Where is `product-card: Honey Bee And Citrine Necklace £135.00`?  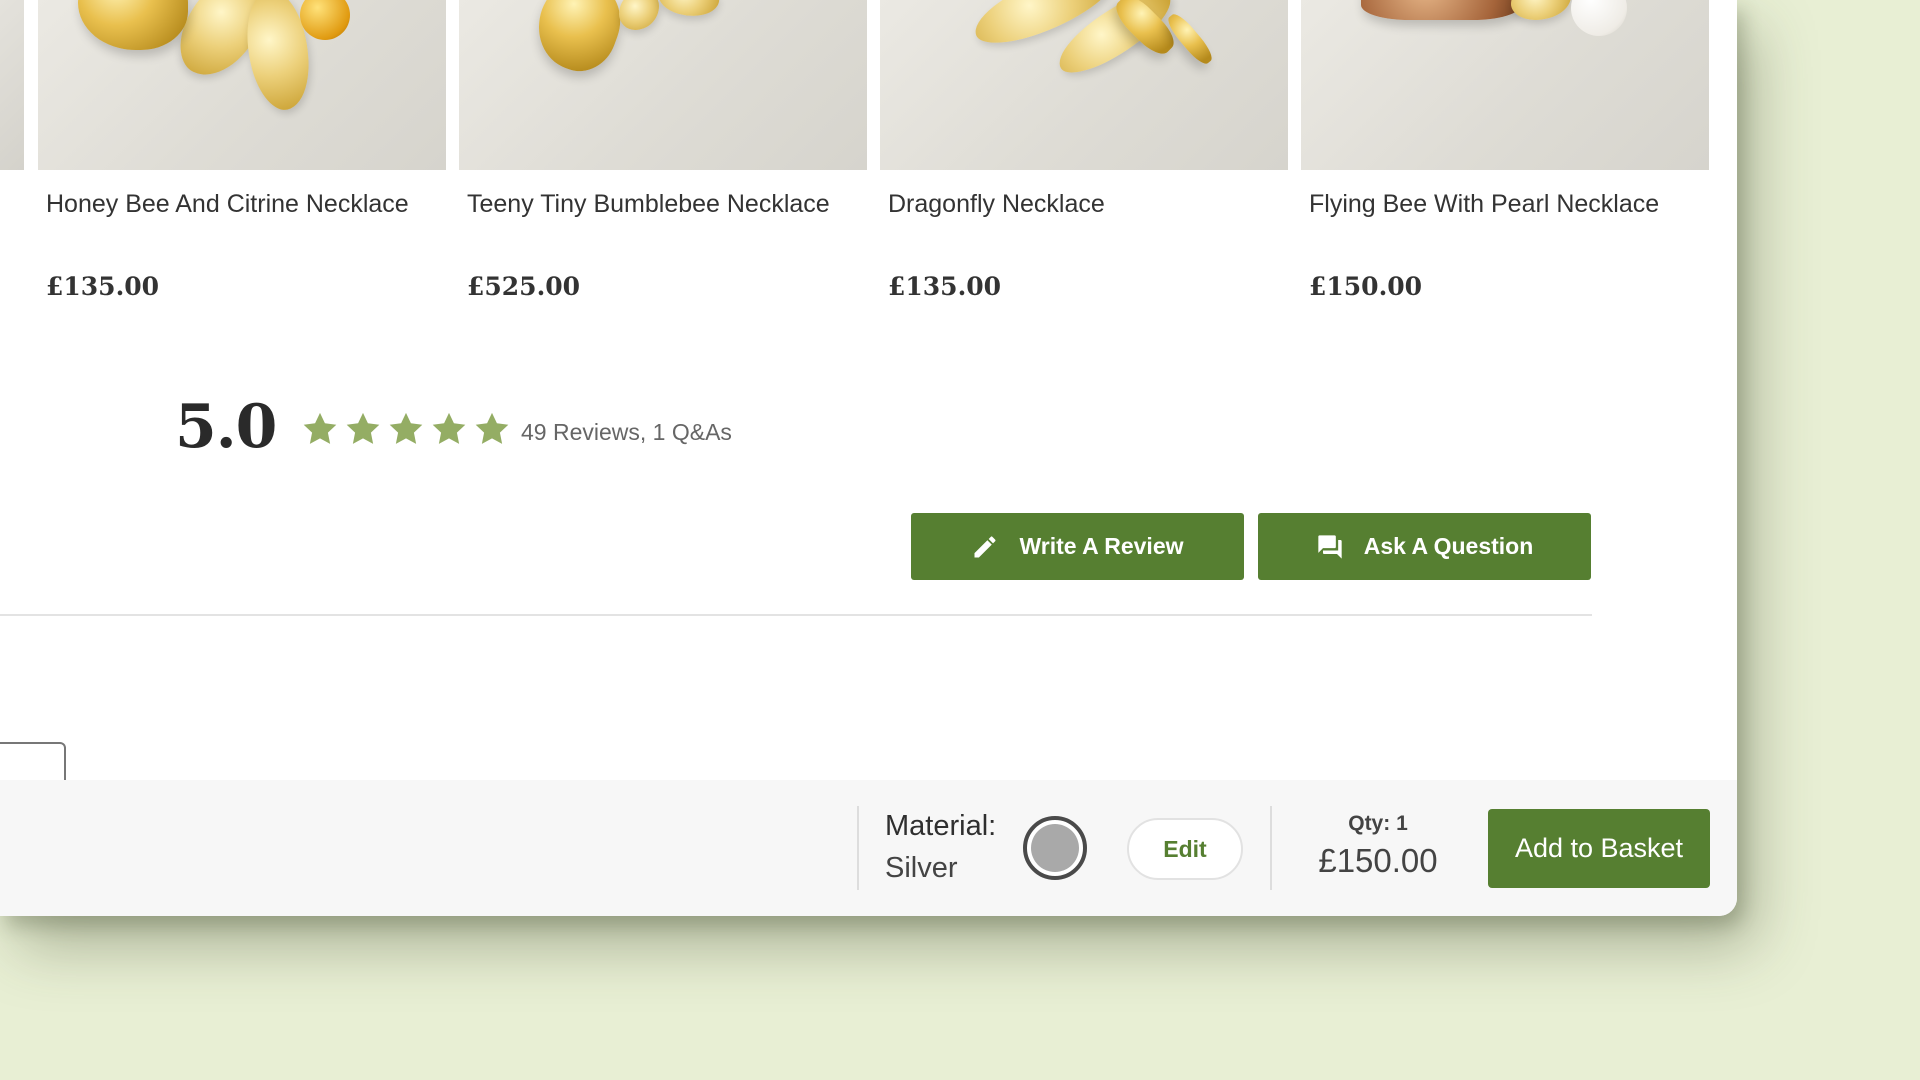 product-card: Honey Bee And Citrine Necklace £135.00 is located at coordinates (242, 150).